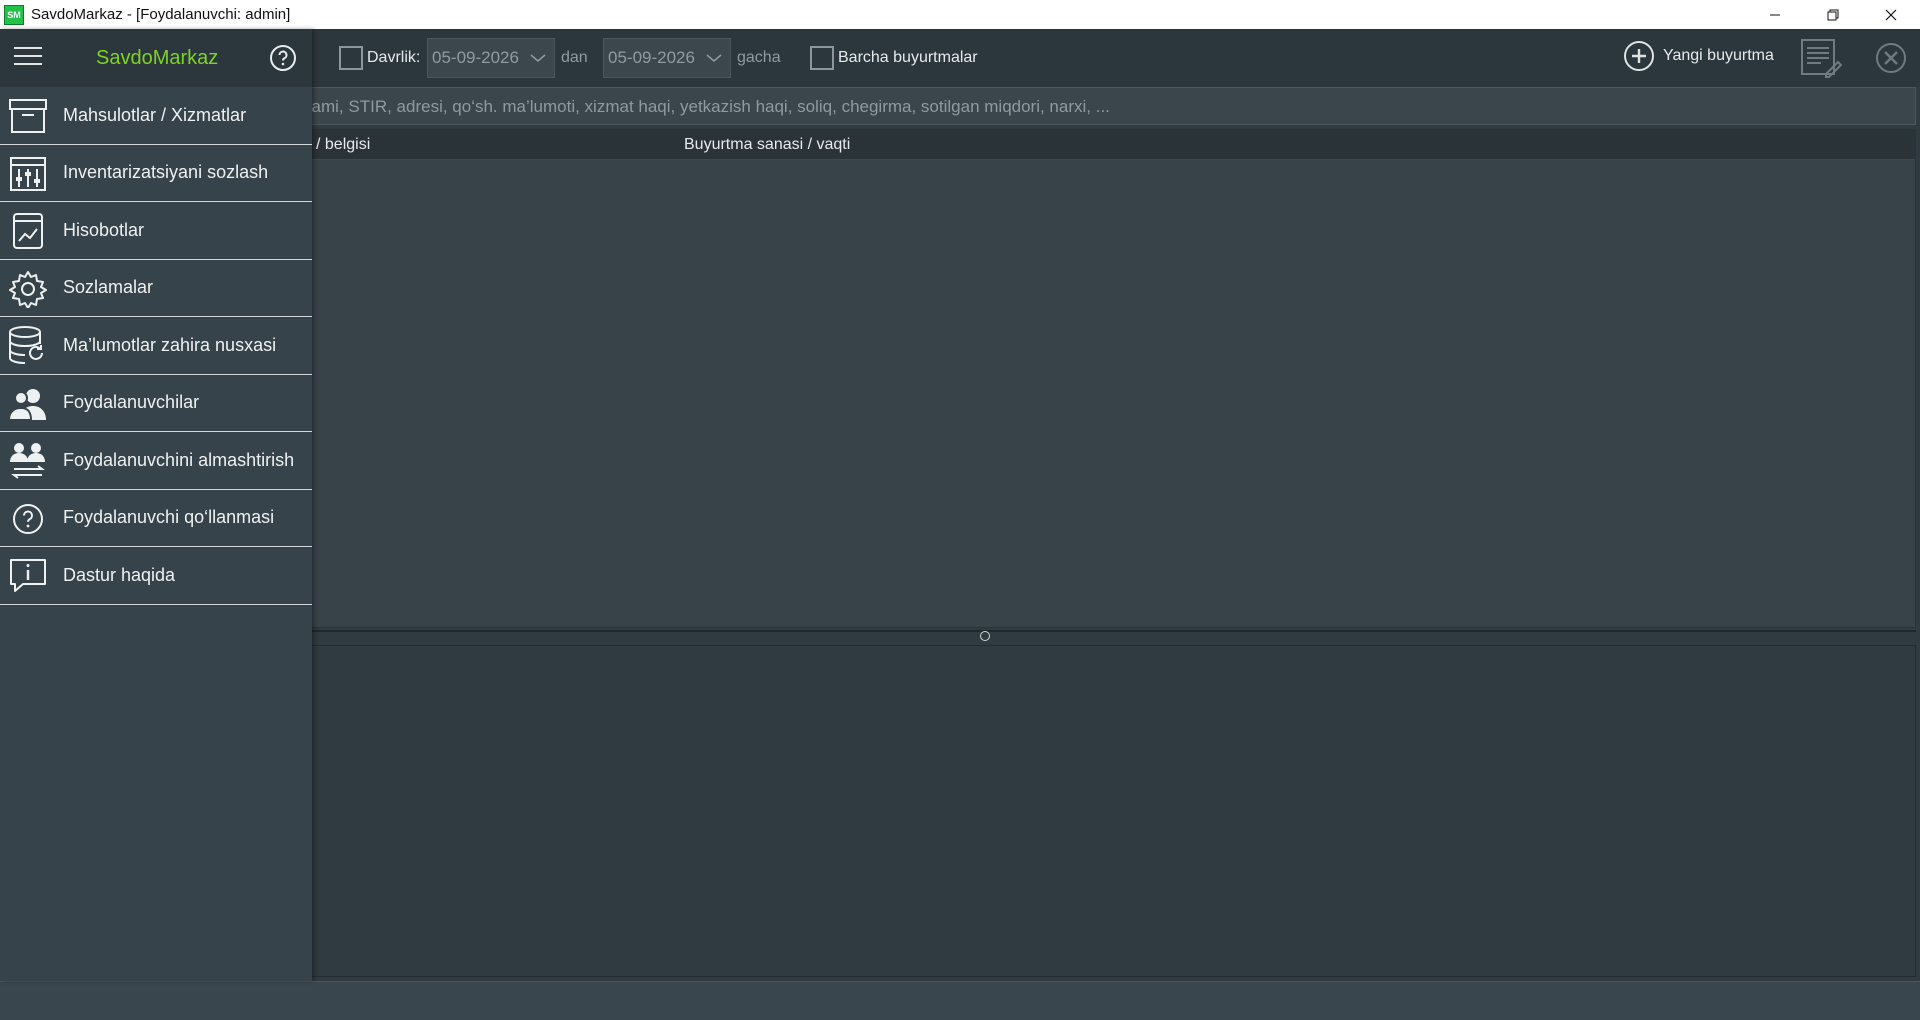 The image size is (1920, 1020). What do you see at coordinates (28, 231) in the screenshot?
I see `report-chart-icon` at bounding box center [28, 231].